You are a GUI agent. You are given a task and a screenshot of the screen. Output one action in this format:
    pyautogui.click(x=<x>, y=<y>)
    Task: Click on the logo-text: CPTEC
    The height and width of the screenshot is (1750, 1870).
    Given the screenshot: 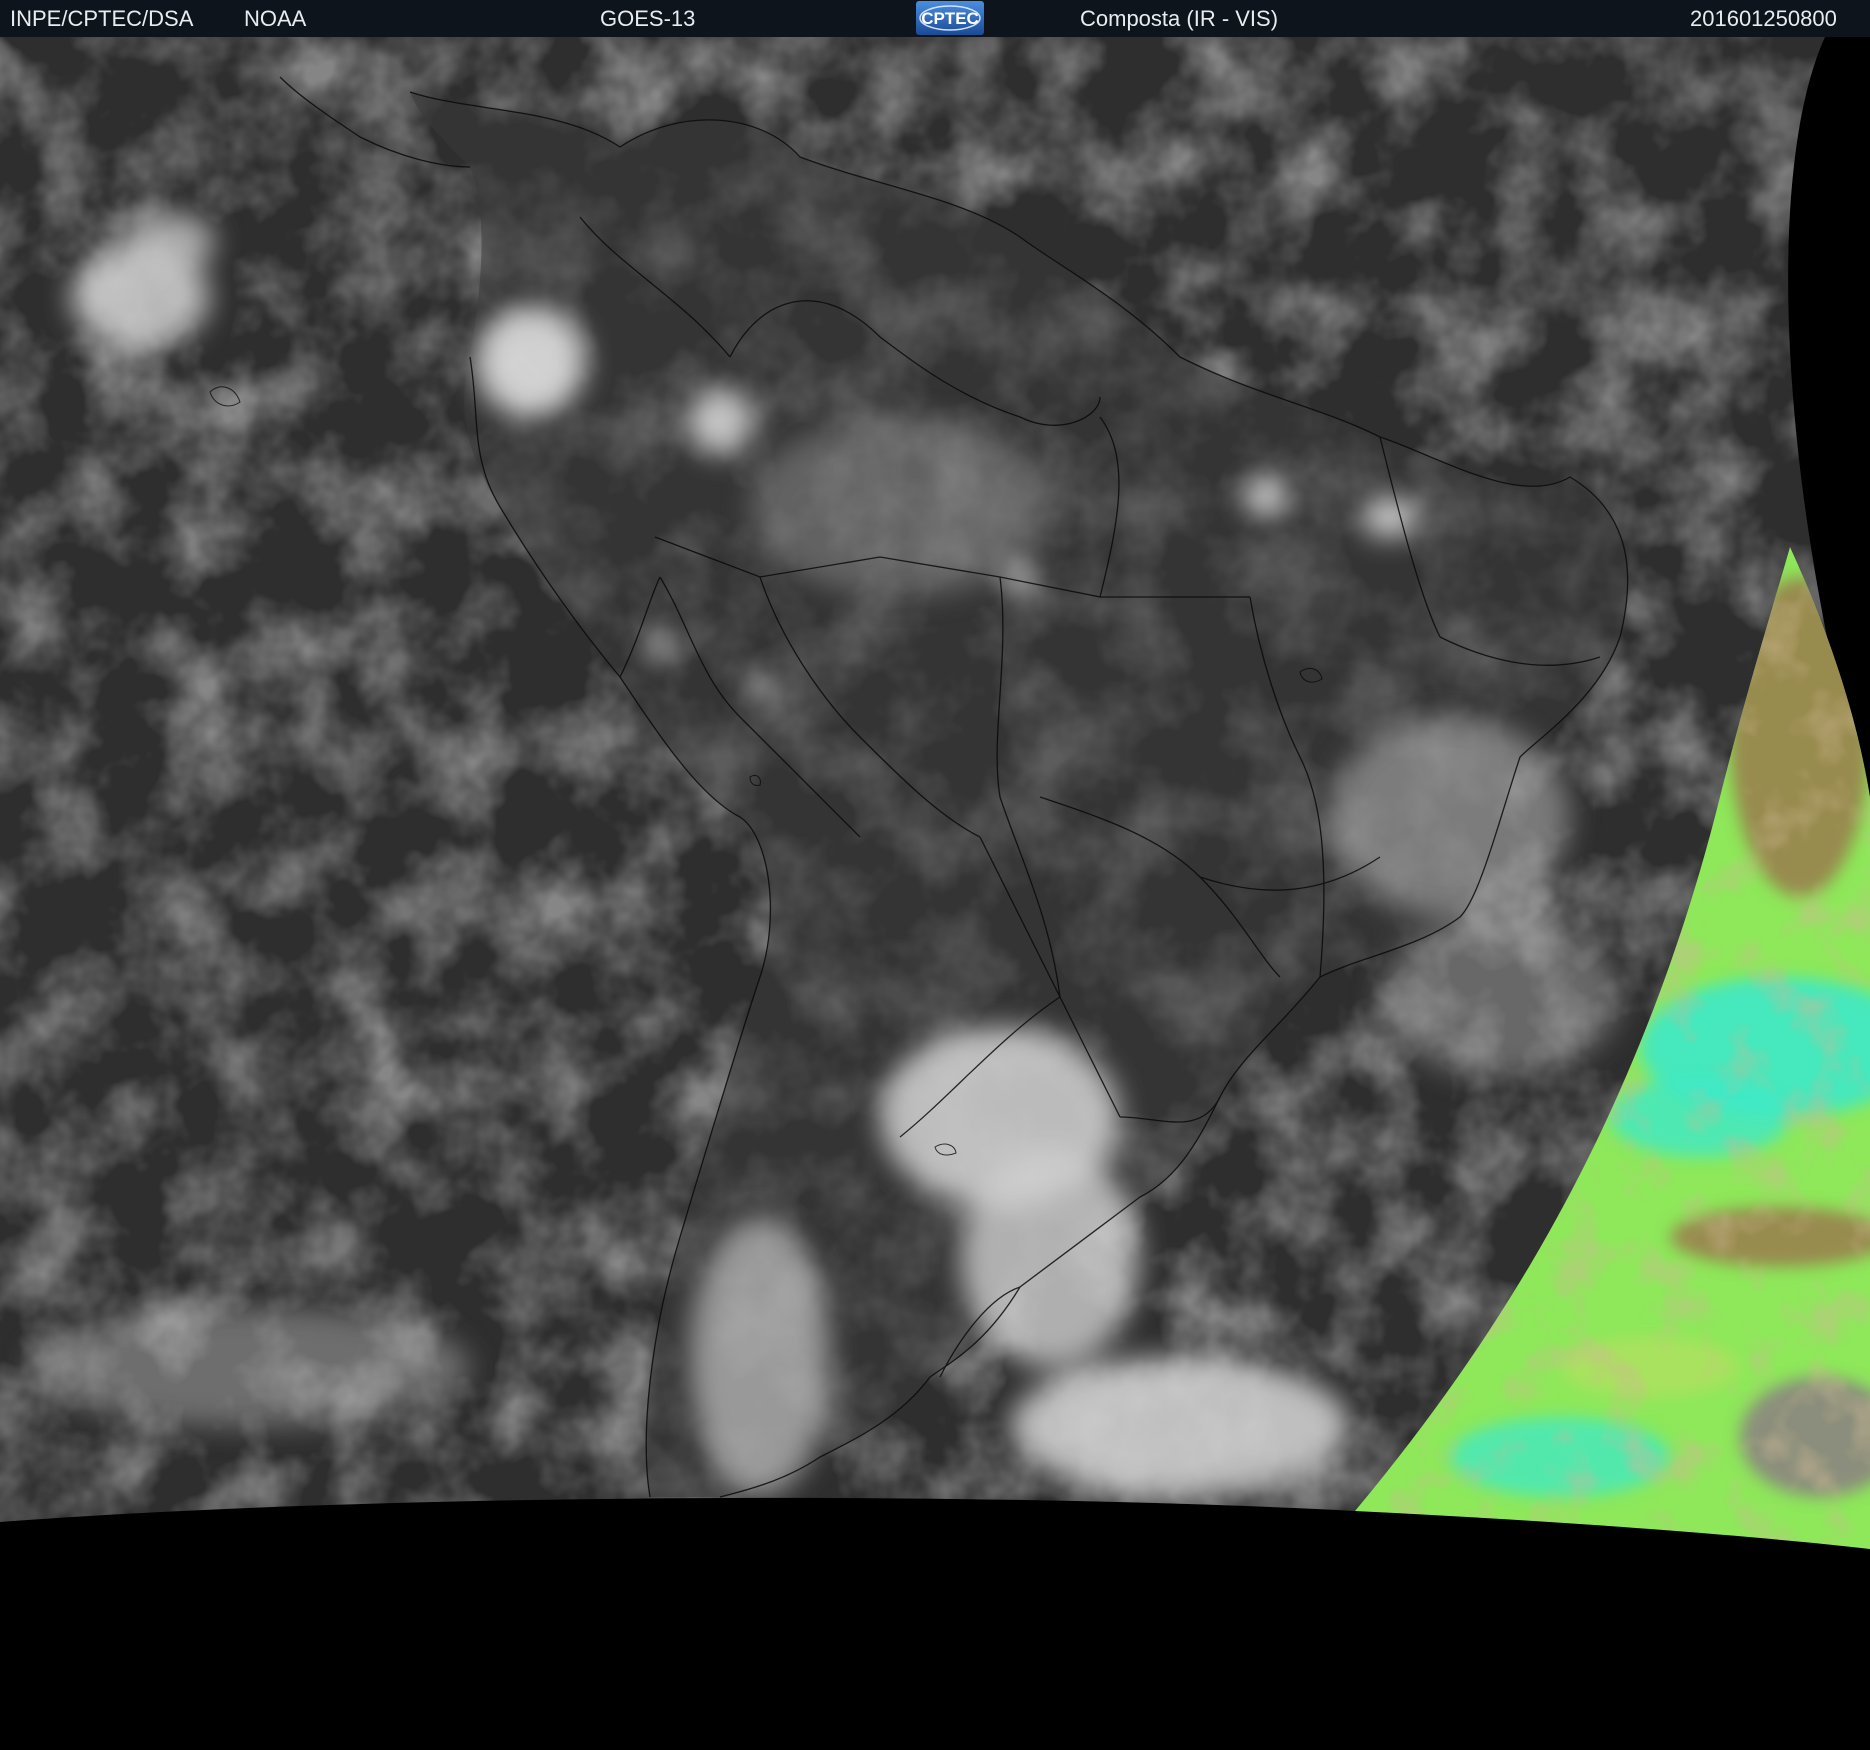 What is the action you would take?
    pyautogui.click(x=950, y=18)
    